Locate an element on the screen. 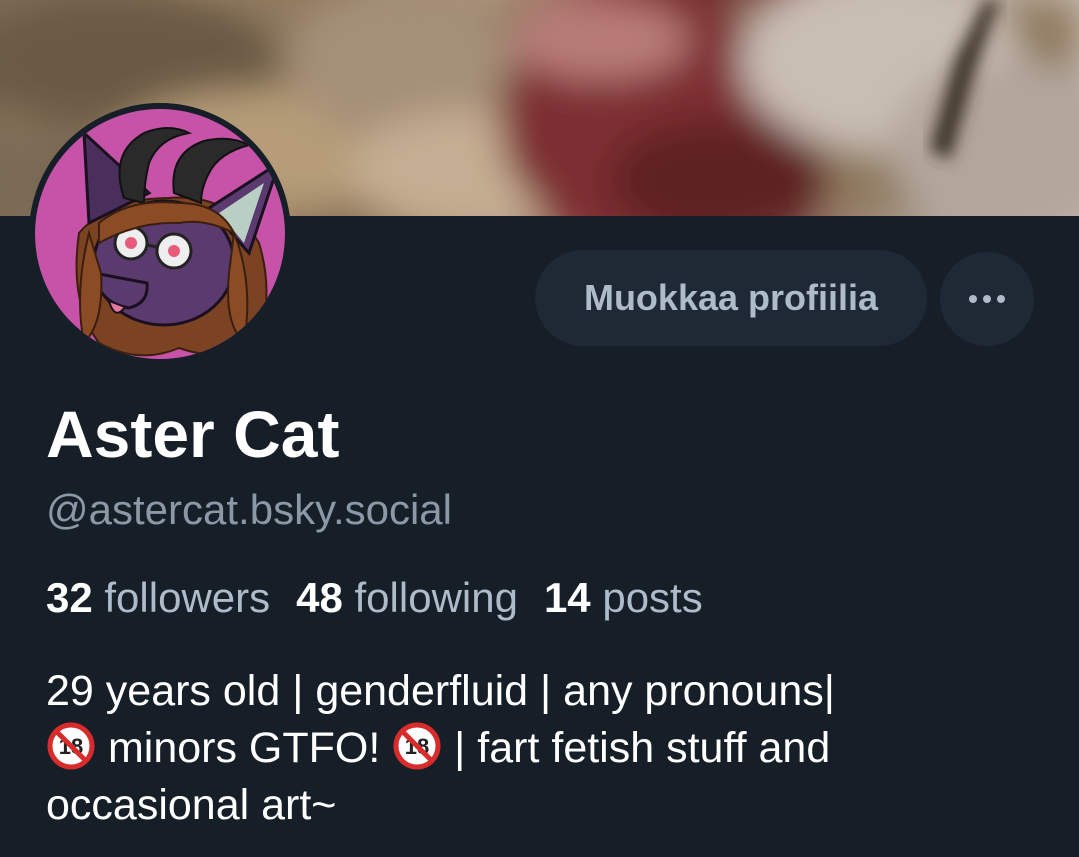  profile-stats: 32 followers 48 following 14 posts is located at coordinates (374, 598).